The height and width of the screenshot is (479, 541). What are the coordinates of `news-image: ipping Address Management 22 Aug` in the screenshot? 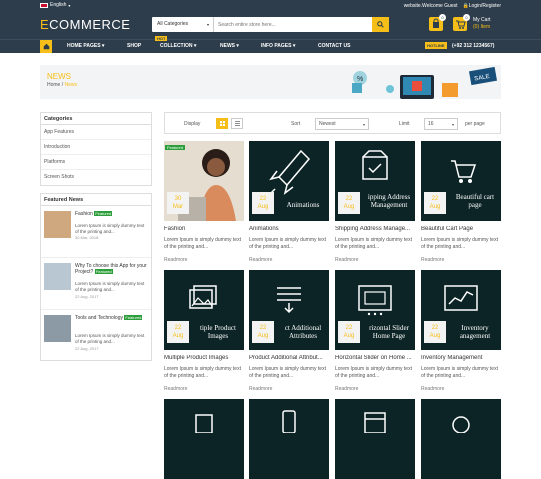 It's located at (375, 181).